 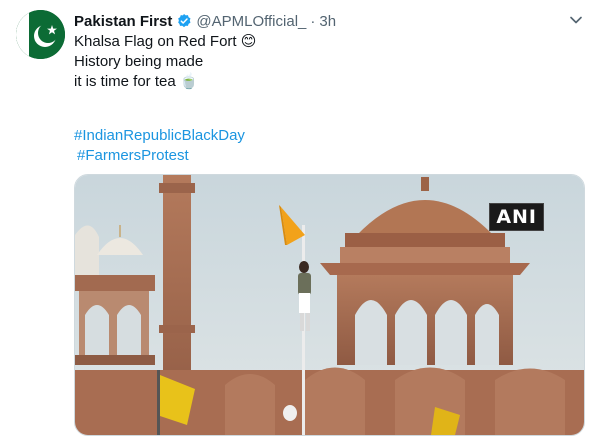 I want to click on more-options-icon, so click(x=576, y=20).